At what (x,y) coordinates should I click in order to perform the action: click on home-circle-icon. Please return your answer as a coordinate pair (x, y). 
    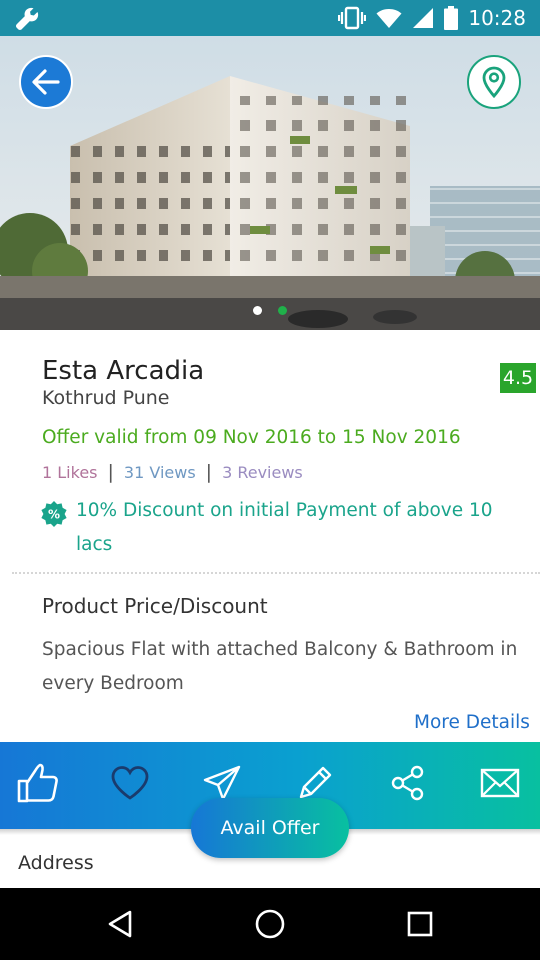
    Looking at the image, I should click on (270, 924).